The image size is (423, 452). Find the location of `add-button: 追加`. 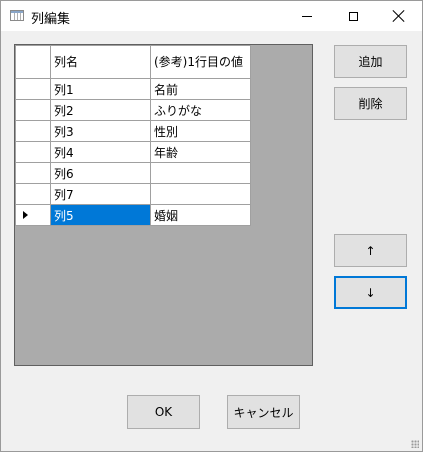

add-button: 追加 is located at coordinates (370, 61).